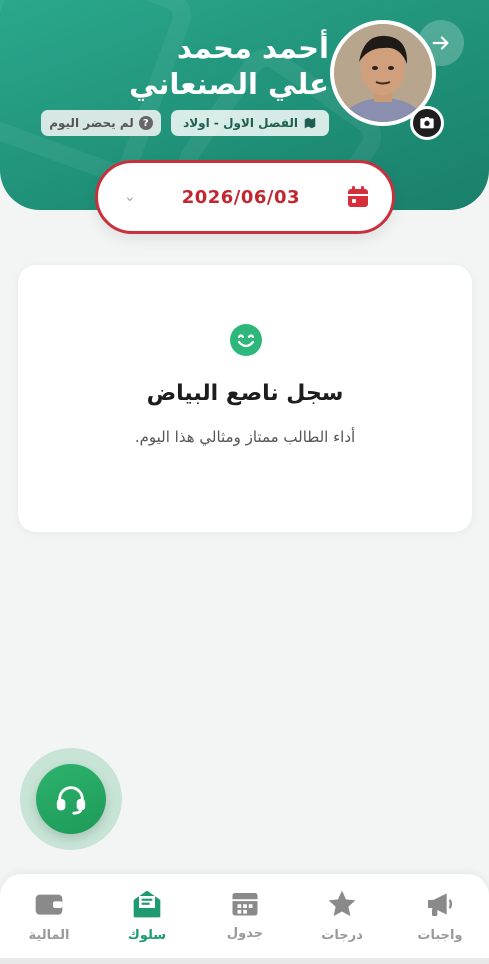  What do you see at coordinates (310, 123) in the screenshot?
I see `map-icon` at bounding box center [310, 123].